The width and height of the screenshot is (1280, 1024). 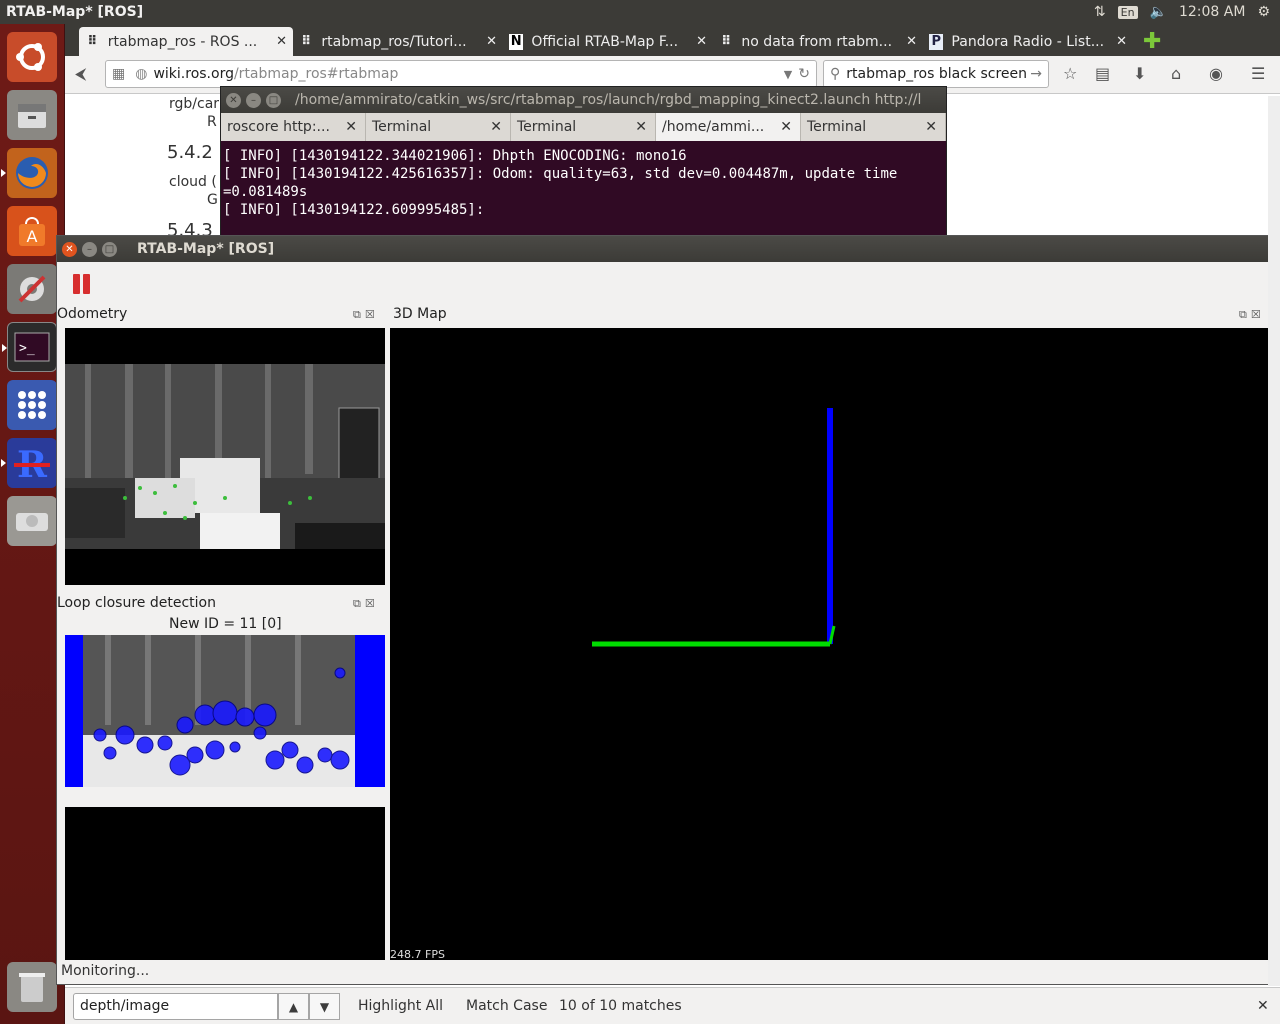 I want to click on firefox-icon, so click(x=29, y=173).